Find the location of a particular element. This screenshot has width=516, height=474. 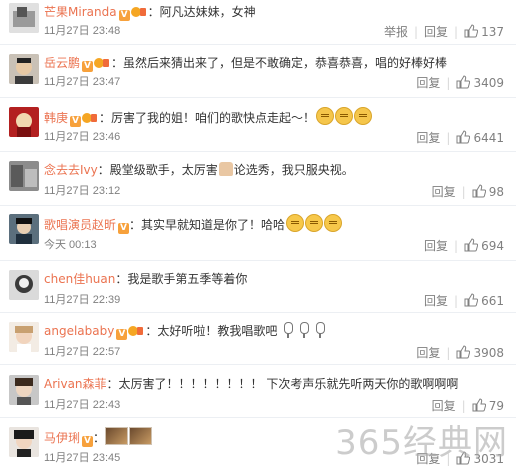

comment-actions: 回复 | 79 is located at coordinates (468, 405).